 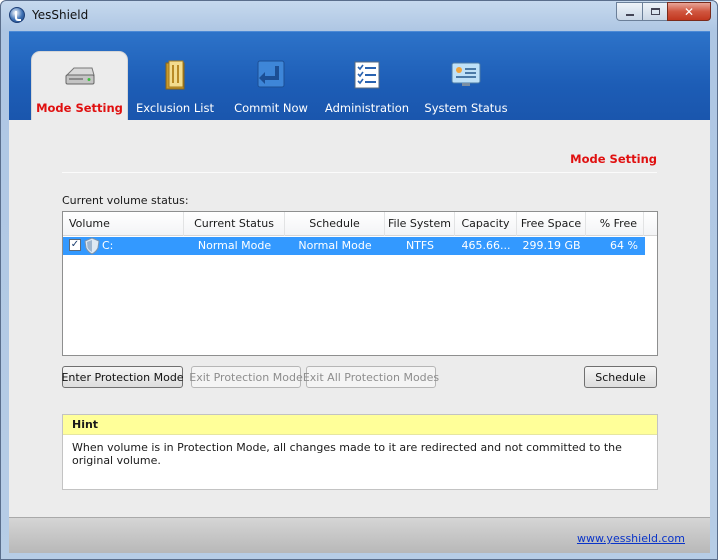 I want to click on close-button: ✕, so click(x=689, y=11).